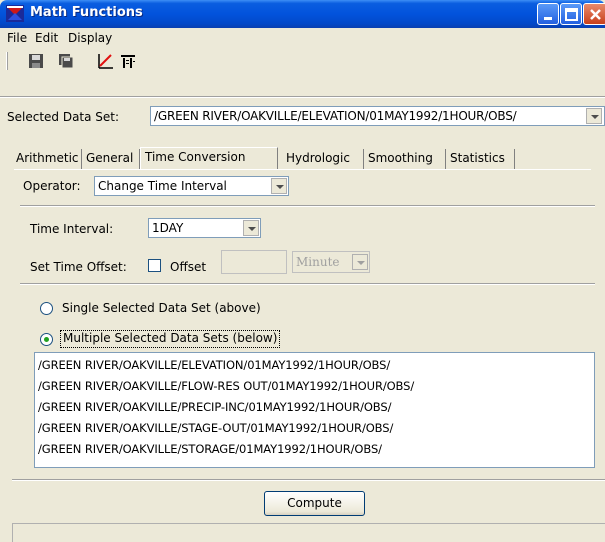 The height and width of the screenshot is (542, 605). I want to click on status-bar, so click(308, 532).